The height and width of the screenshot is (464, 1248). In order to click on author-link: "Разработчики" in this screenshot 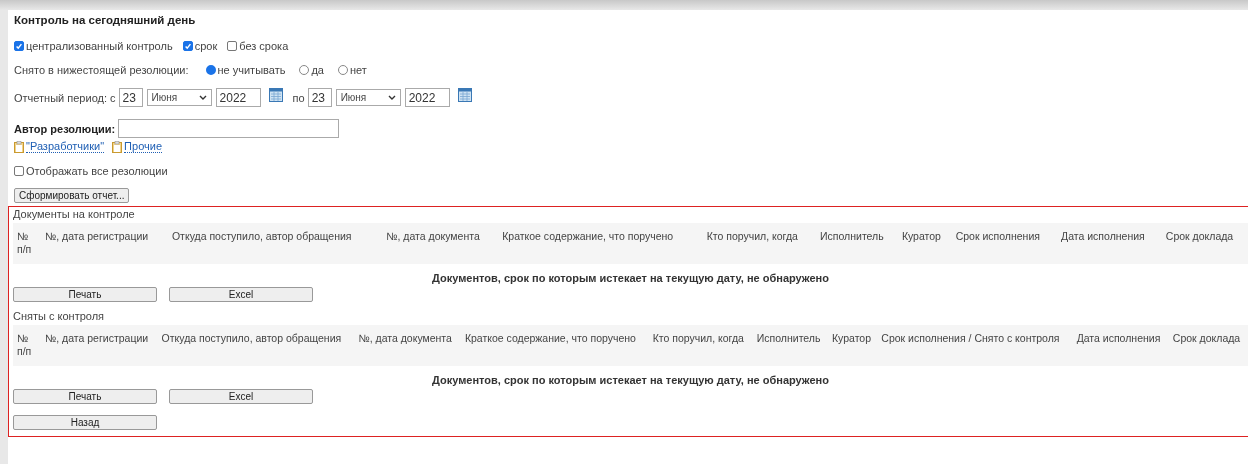, I will do `click(65, 146)`.